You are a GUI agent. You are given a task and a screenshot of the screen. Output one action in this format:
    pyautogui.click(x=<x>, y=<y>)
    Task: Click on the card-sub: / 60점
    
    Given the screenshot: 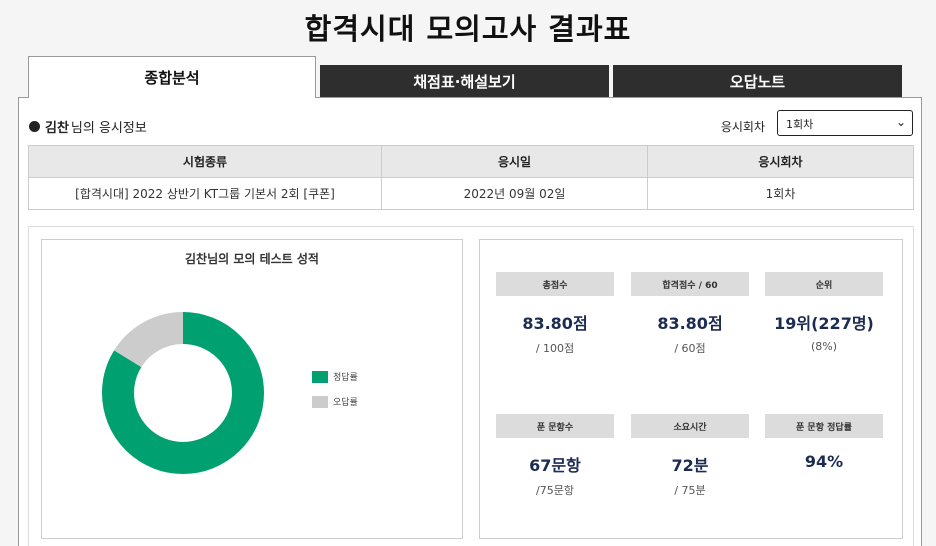 What is the action you would take?
    pyautogui.click(x=690, y=348)
    